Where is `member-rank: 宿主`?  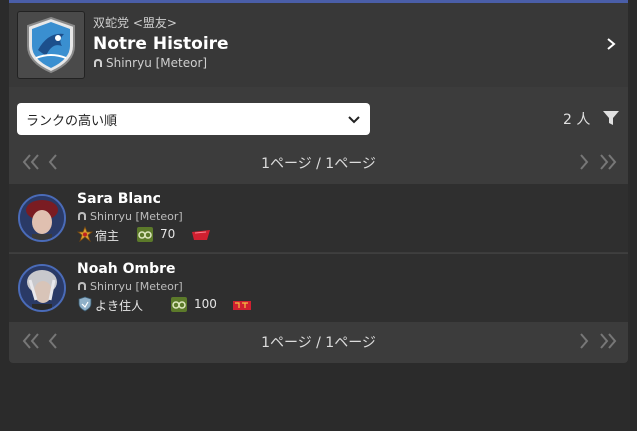
member-rank: 宿主 is located at coordinates (107, 236).